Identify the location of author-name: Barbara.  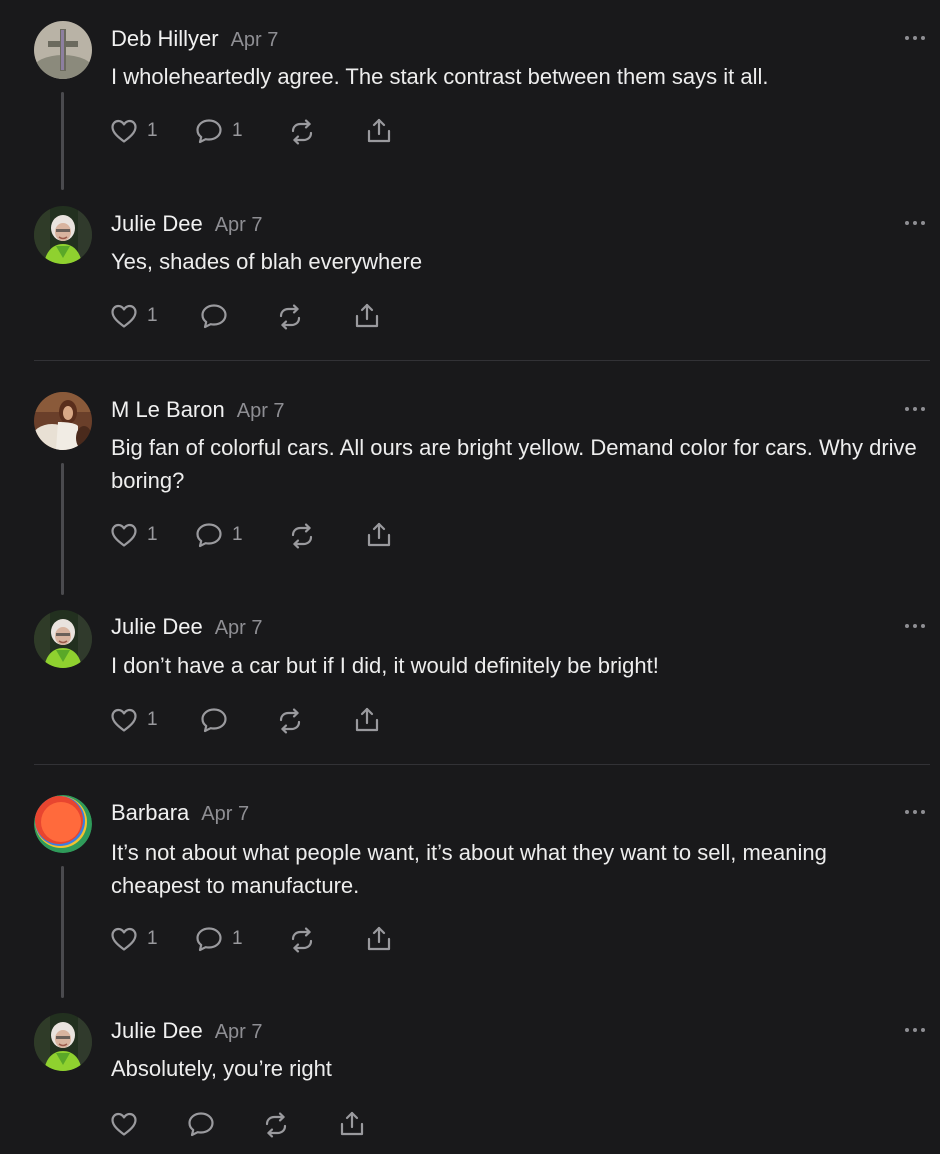
(150, 812).